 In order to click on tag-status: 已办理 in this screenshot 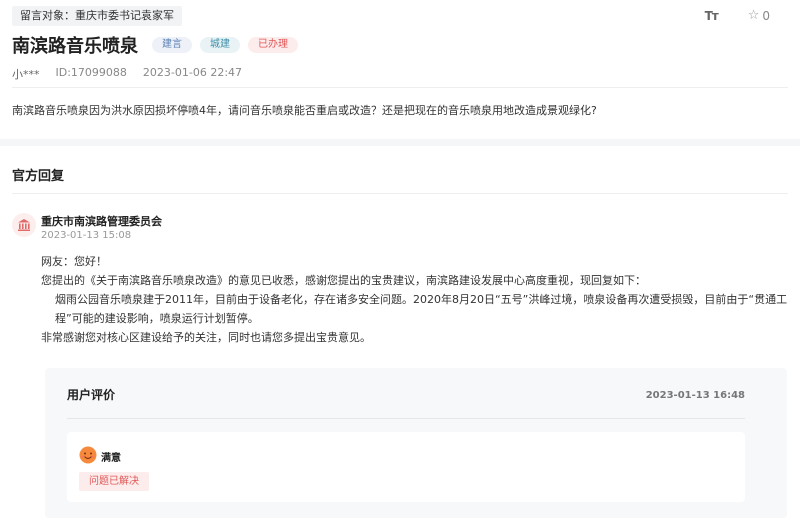, I will do `click(273, 45)`.